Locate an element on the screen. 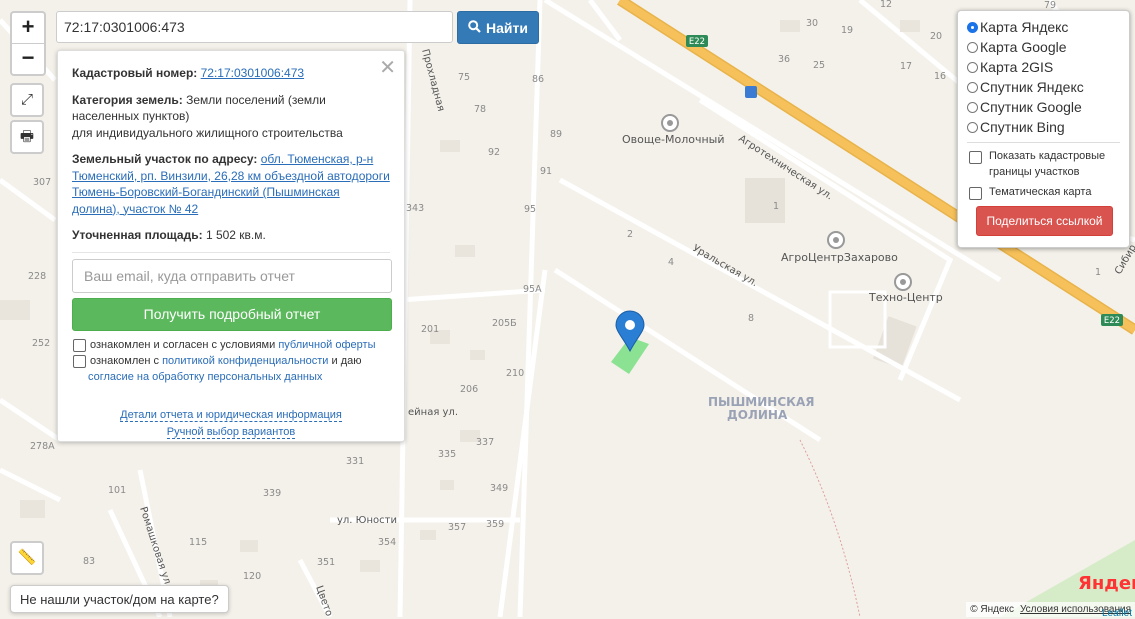 The height and width of the screenshot is (619, 1135). close-icon: ✕ is located at coordinates (387, 67).